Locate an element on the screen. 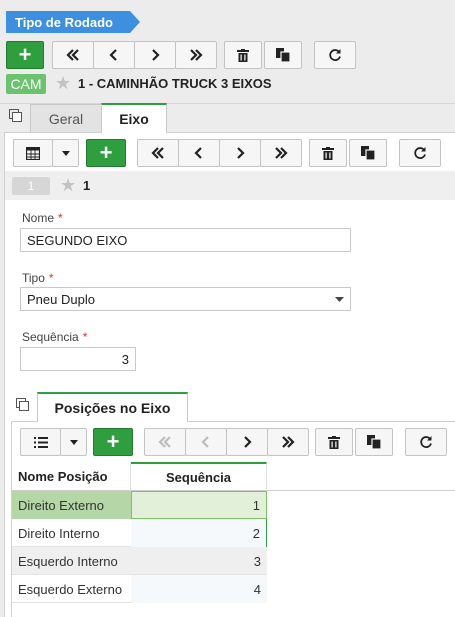 This screenshot has height=617, width=455. posicao-first-button is located at coordinates (165, 442).